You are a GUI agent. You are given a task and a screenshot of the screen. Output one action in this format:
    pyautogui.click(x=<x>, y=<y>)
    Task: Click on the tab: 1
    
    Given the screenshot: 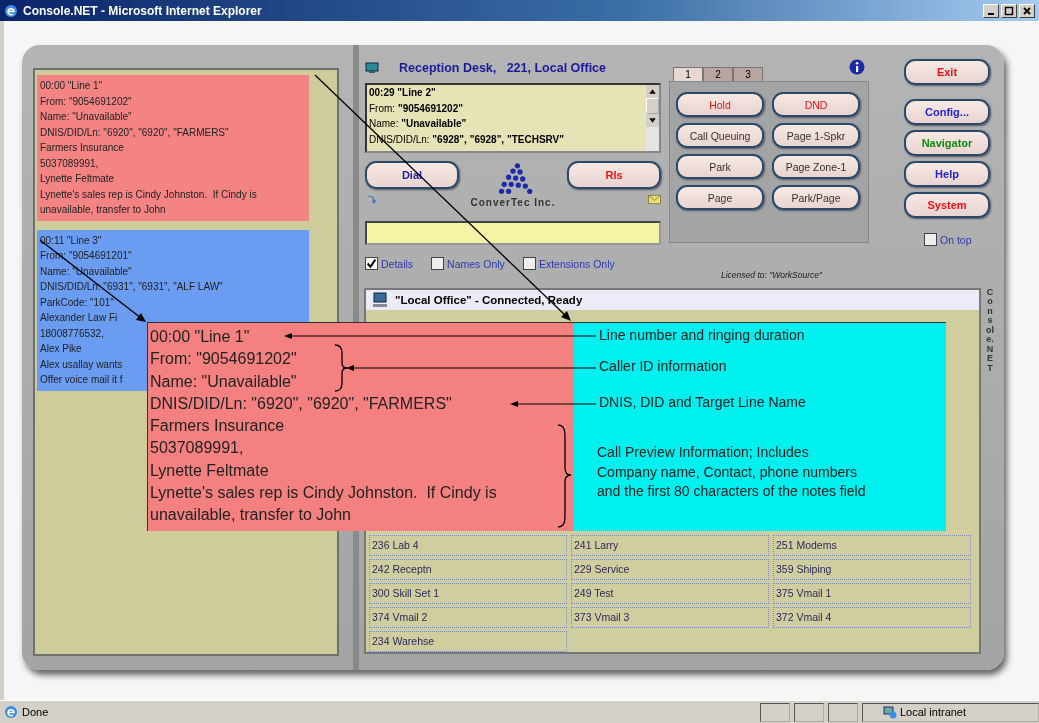 What is the action you would take?
    pyautogui.click(x=688, y=74)
    